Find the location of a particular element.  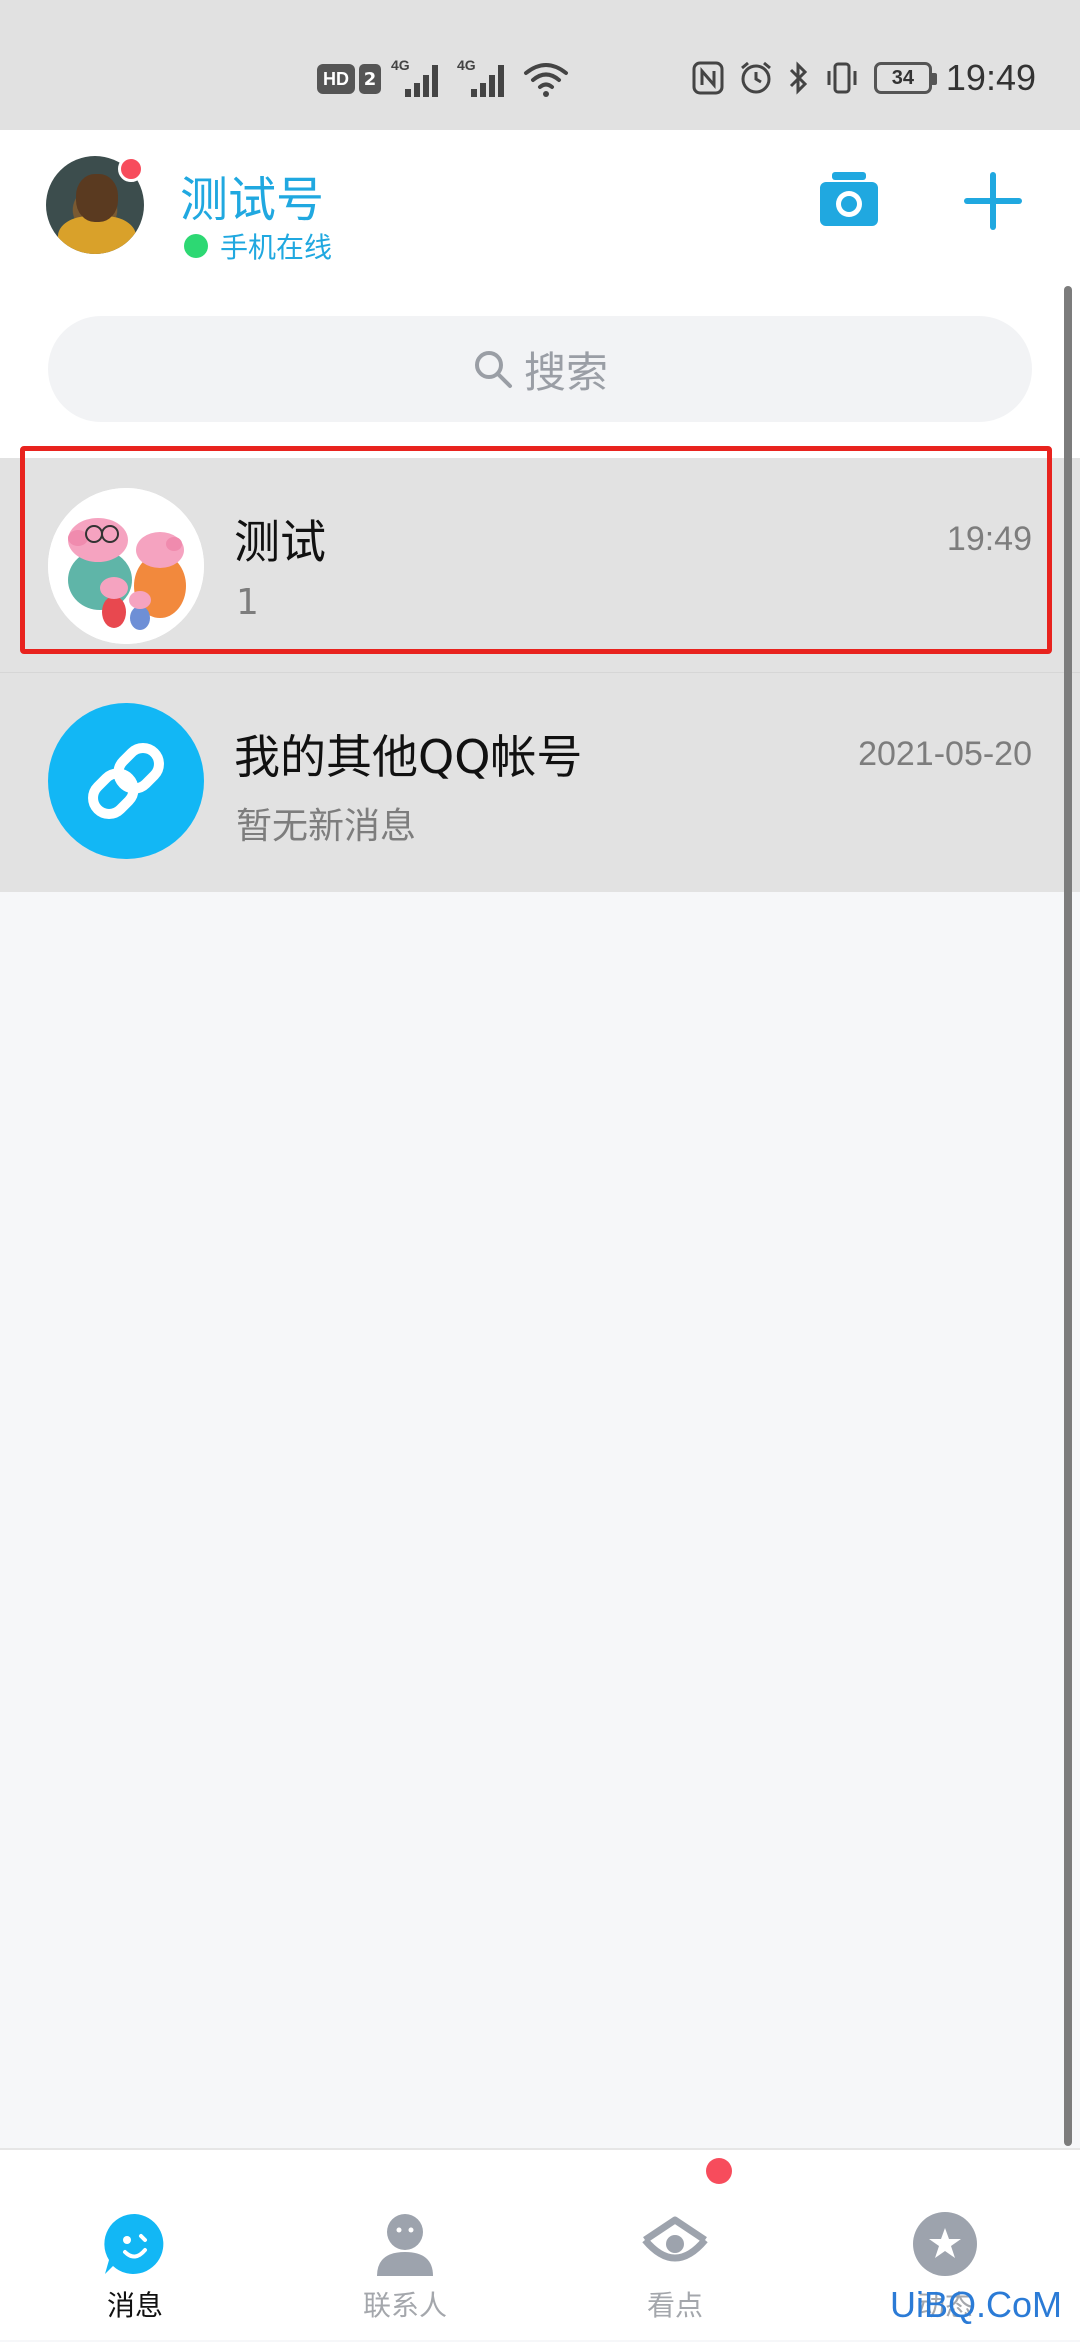

status-left-group: HD 2 4G 4G is located at coordinates (443, 79).